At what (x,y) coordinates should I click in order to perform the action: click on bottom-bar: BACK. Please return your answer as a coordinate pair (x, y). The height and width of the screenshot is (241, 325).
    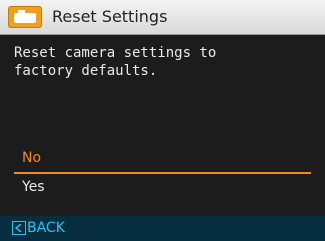
    Looking at the image, I should click on (162, 228).